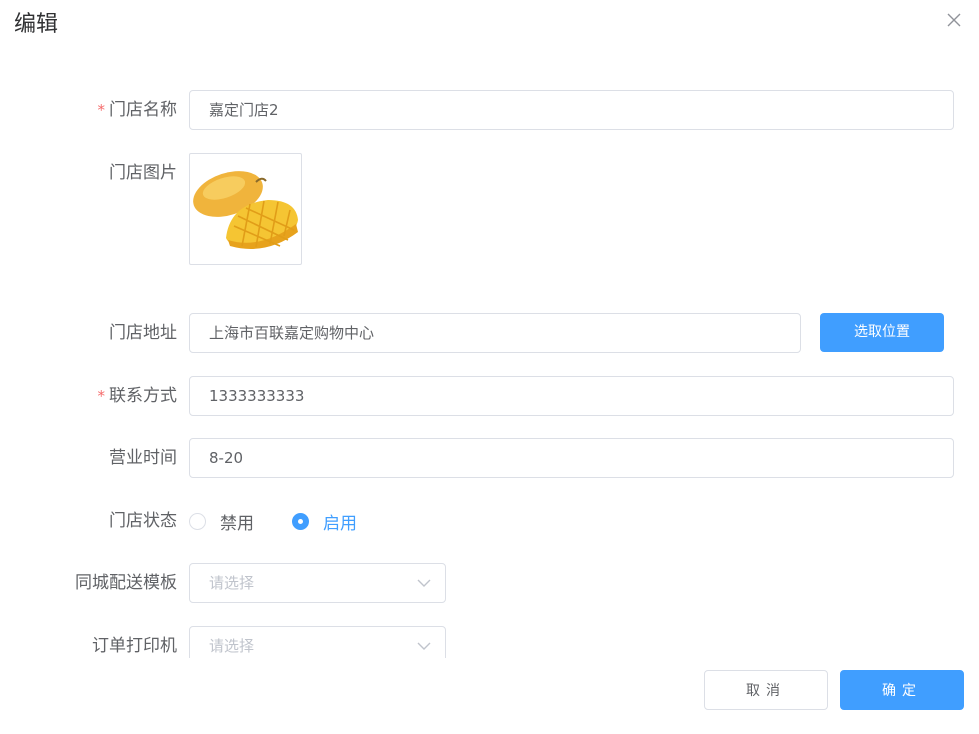 This screenshot has width=979, height=734. Describe the element at coordinates (317, 642) in the screenshot. I see `printer-select: 请选择` at that location.